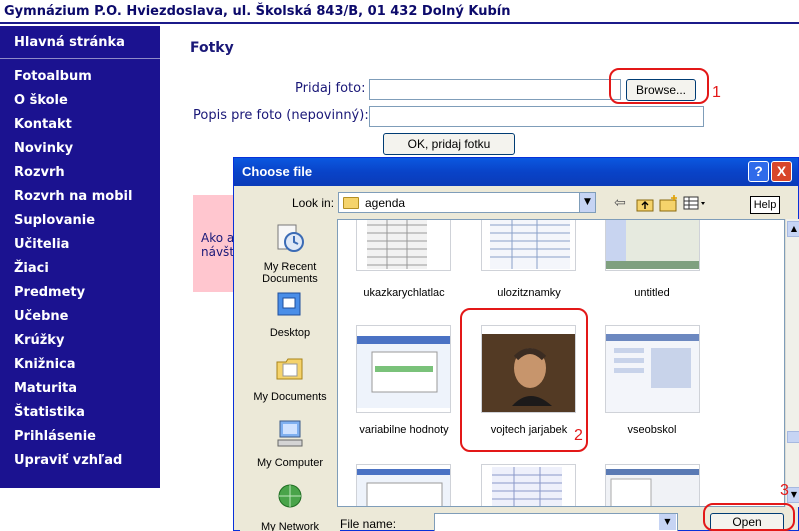 The height and width of the screenshot is (531, 799). What do you see at coordinates (404, 430) in the screenshot?
I see `file-name: variabilne hodnoty` at bounding box center [404, 430].